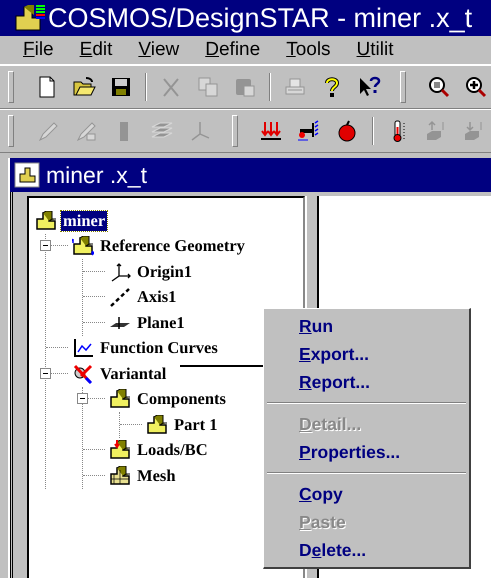 The height and width of the screenshot is (578, 491). I want to click on tree-item: Plane1, so click(161, 322).